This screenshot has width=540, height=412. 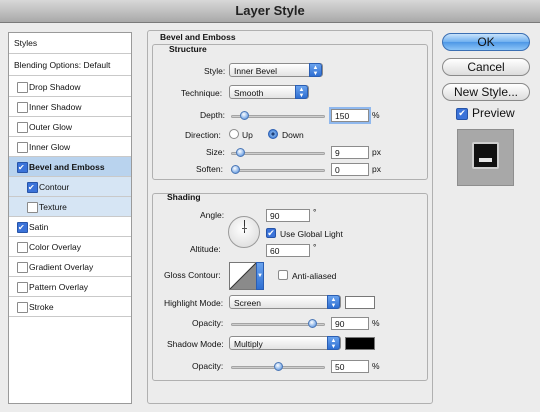 What do you see at coordinates (260, 276) in the screenshot?
I see `contour-picker-arrow-icon: ▼` at bounding box center [260, 276].